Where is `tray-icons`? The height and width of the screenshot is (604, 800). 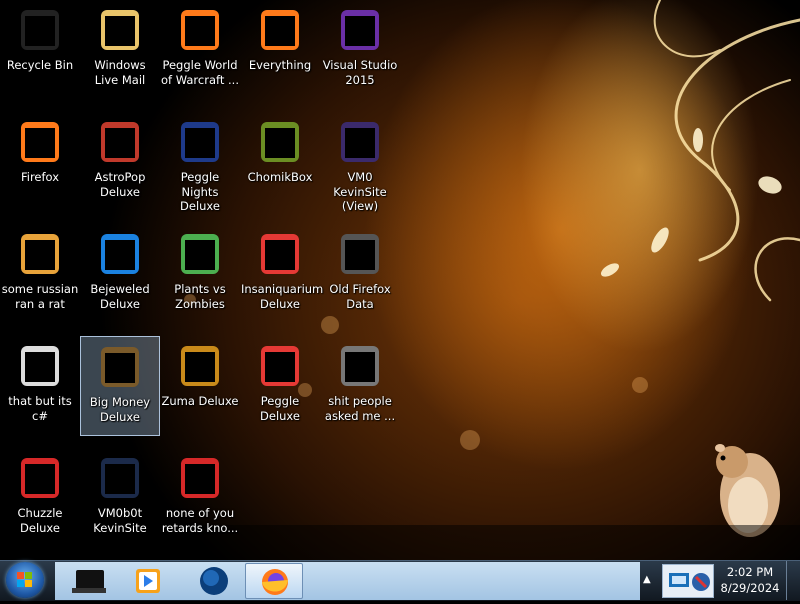
tray-icons is located at coordinates (688, 581).